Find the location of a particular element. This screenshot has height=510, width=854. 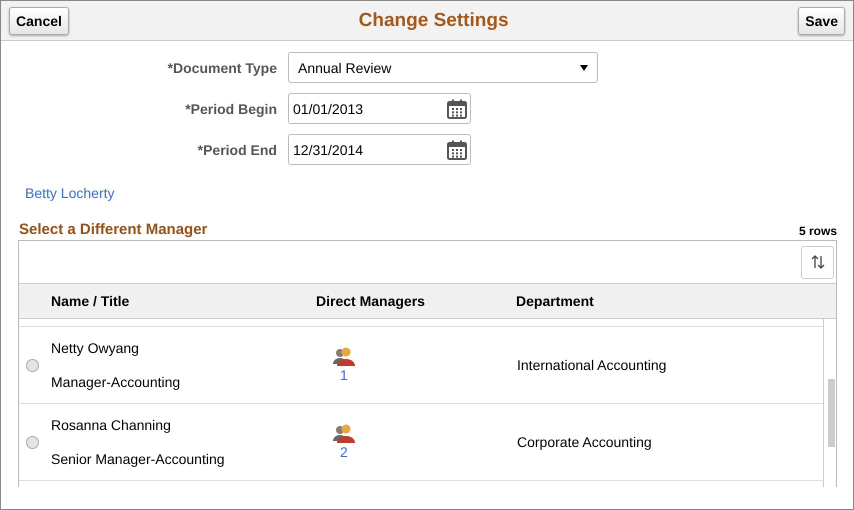

sort-button is located at coordinates (817, 262).